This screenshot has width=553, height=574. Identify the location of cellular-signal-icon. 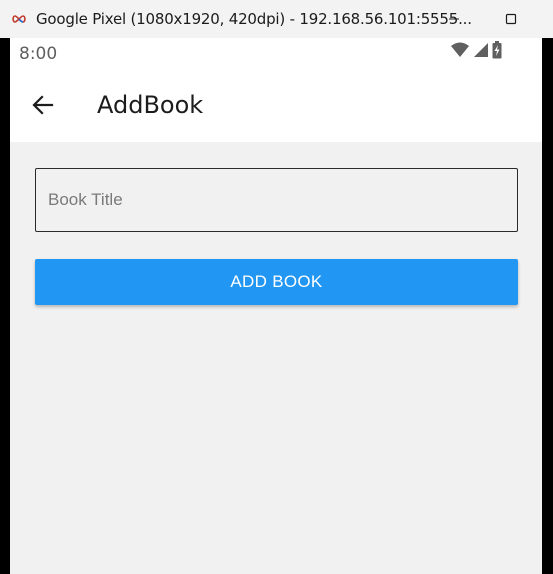
(481, 52).